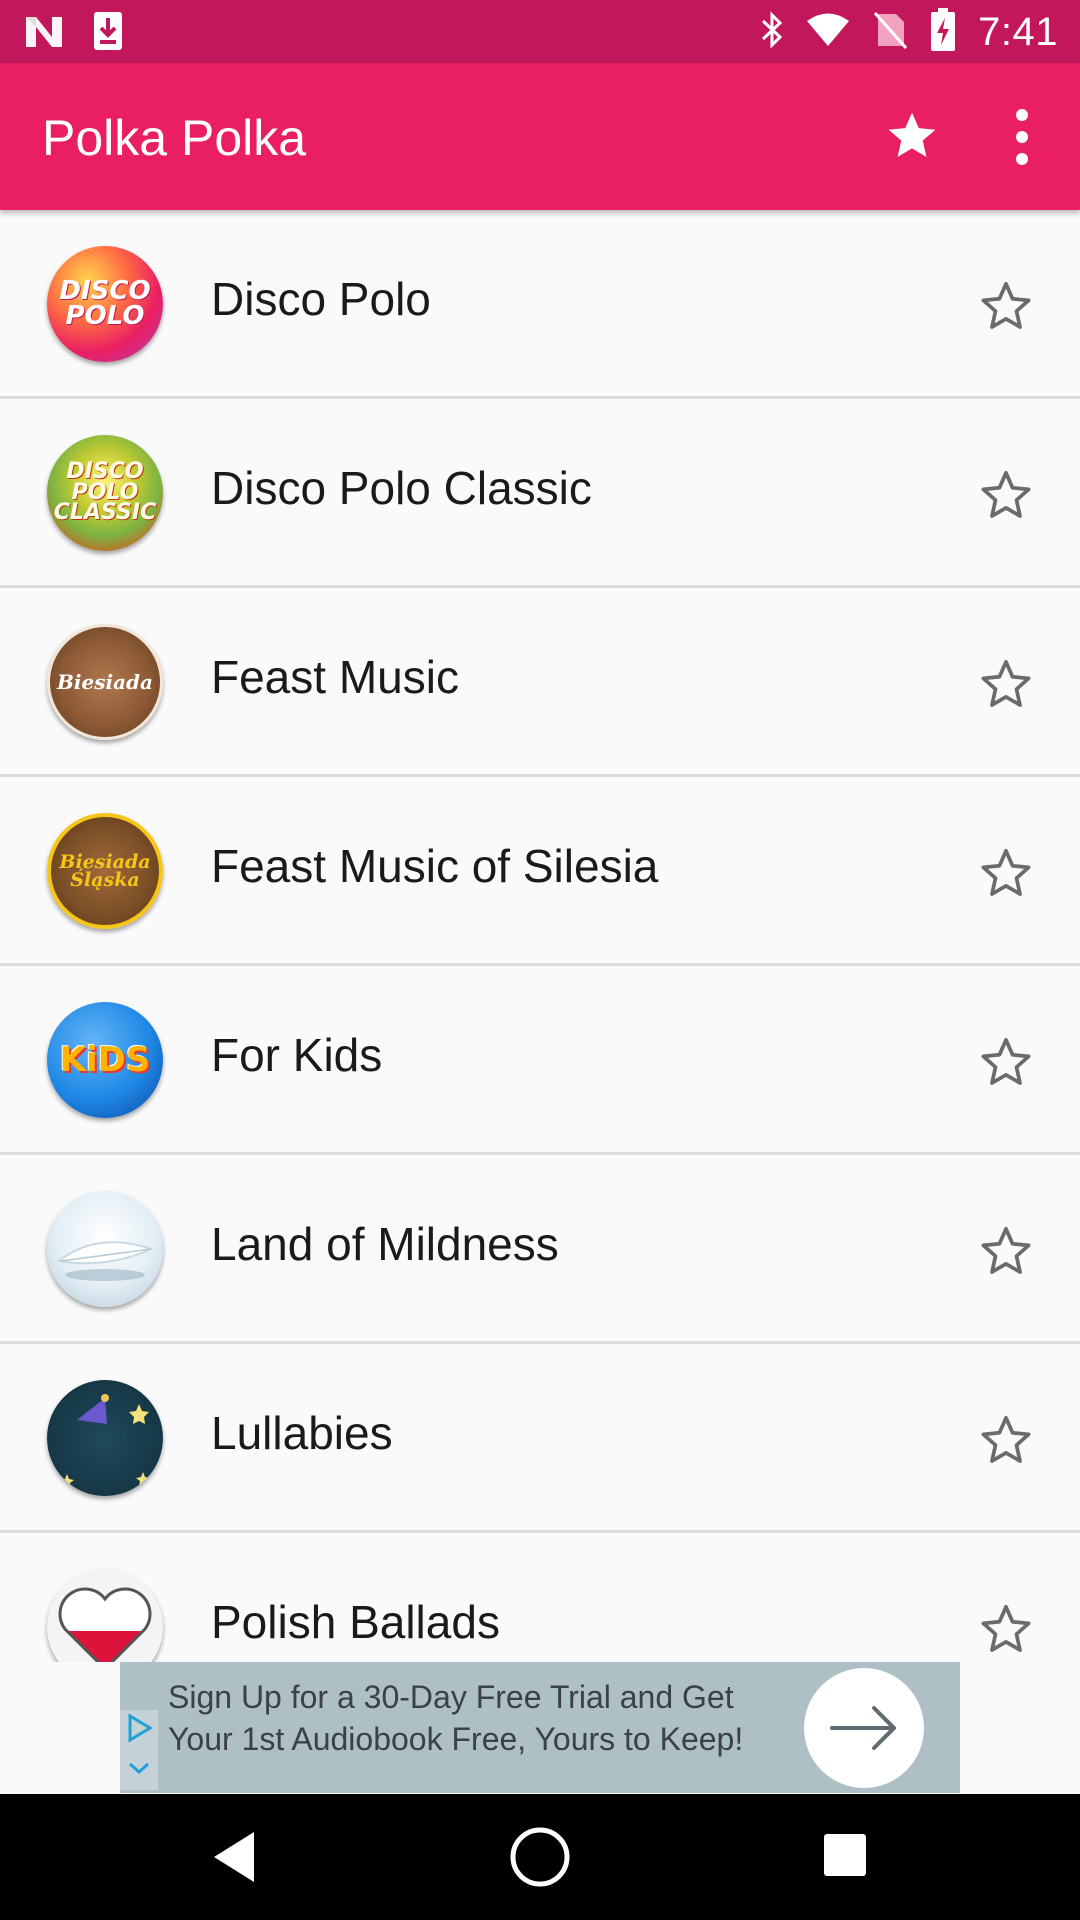  I want to click on home-icon, so click(540, 1857).